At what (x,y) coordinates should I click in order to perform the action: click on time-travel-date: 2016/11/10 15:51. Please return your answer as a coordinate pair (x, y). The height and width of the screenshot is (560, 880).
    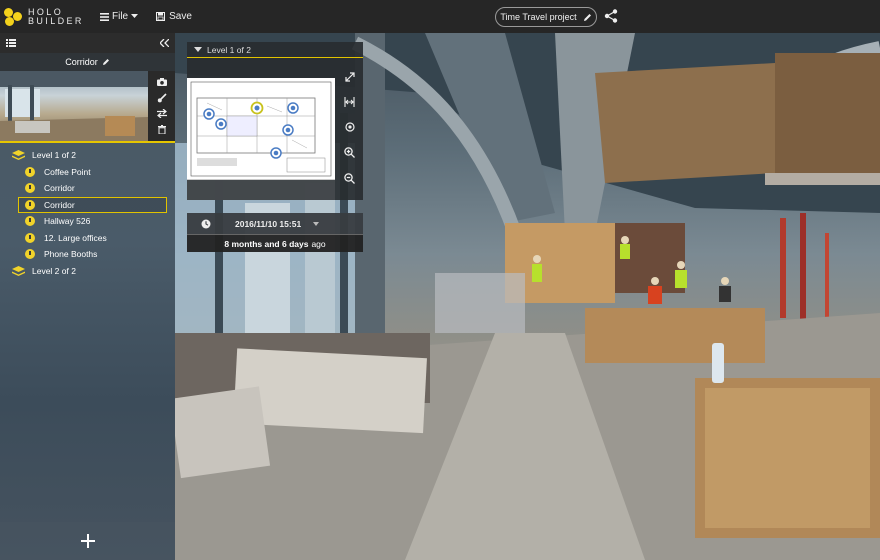
    Looking at the image, I should click on (268, 223).